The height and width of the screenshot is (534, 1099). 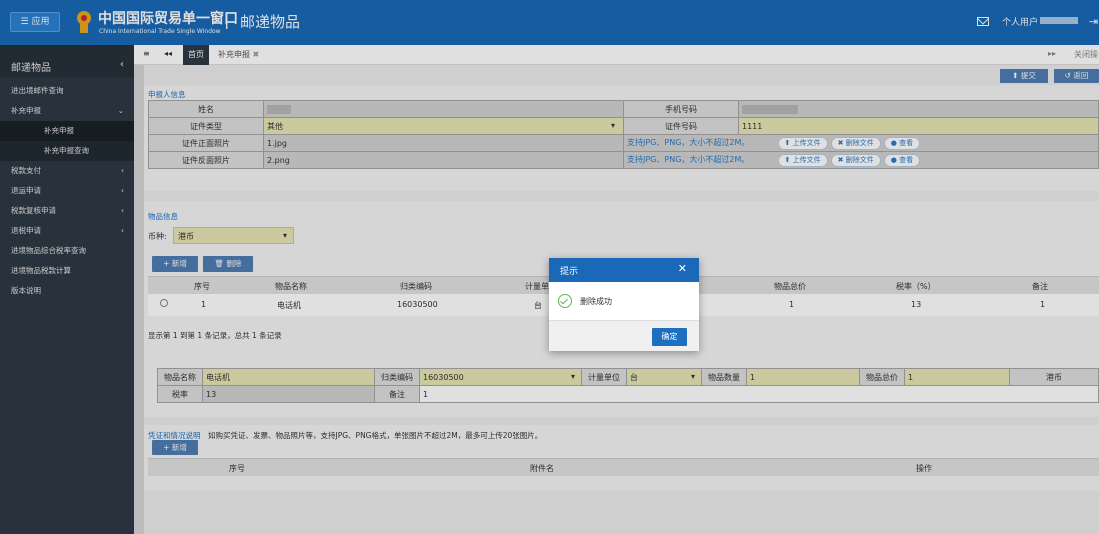 What do you see at coordinates (569, 272) in the screenshot?
I see `dialog-title: 提示` at bounding box center [569, 272].